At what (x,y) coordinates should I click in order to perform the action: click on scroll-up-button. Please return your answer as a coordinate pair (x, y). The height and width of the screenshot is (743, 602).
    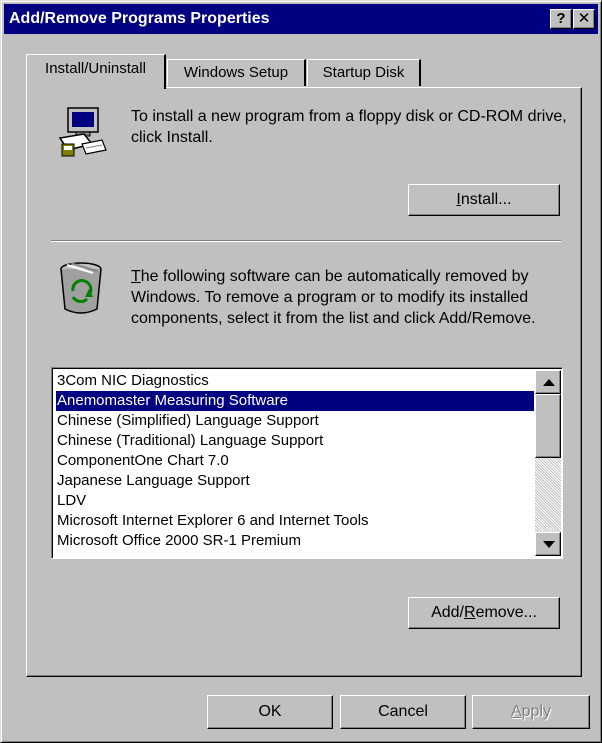
    Looking at the image, I should click on (548, 382).